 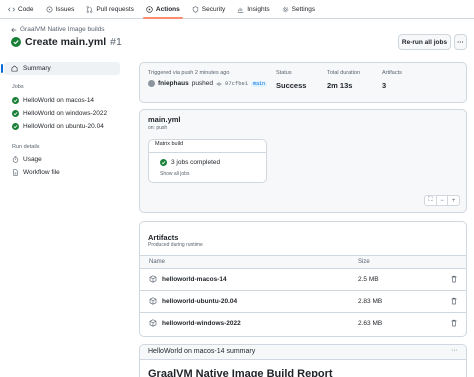 What do you see at coordinates (291, 85) in the screenshot?
I see `status-value: Success` at bounding box center [291, 85].